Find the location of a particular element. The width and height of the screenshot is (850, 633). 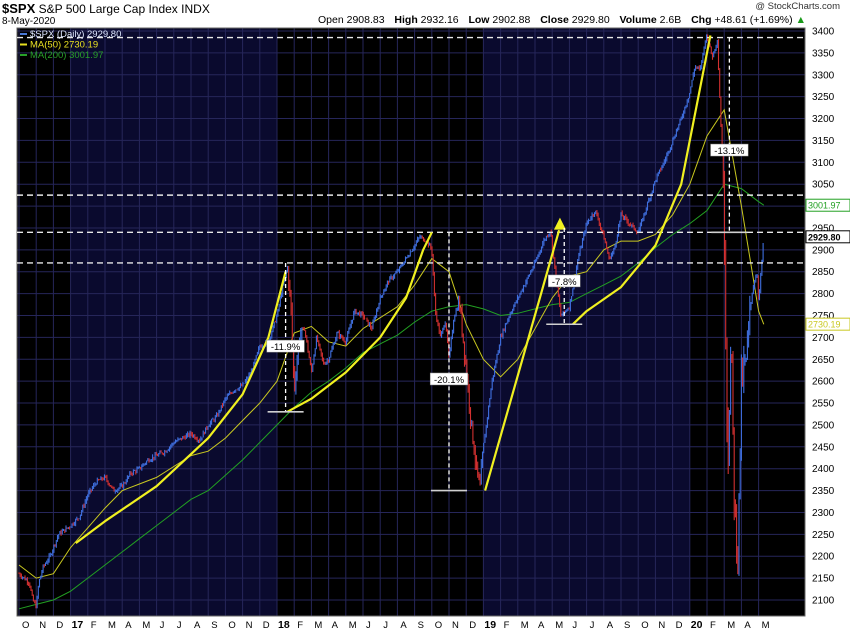

y-tick-label: 3300 is located at coordinates (823, 75).